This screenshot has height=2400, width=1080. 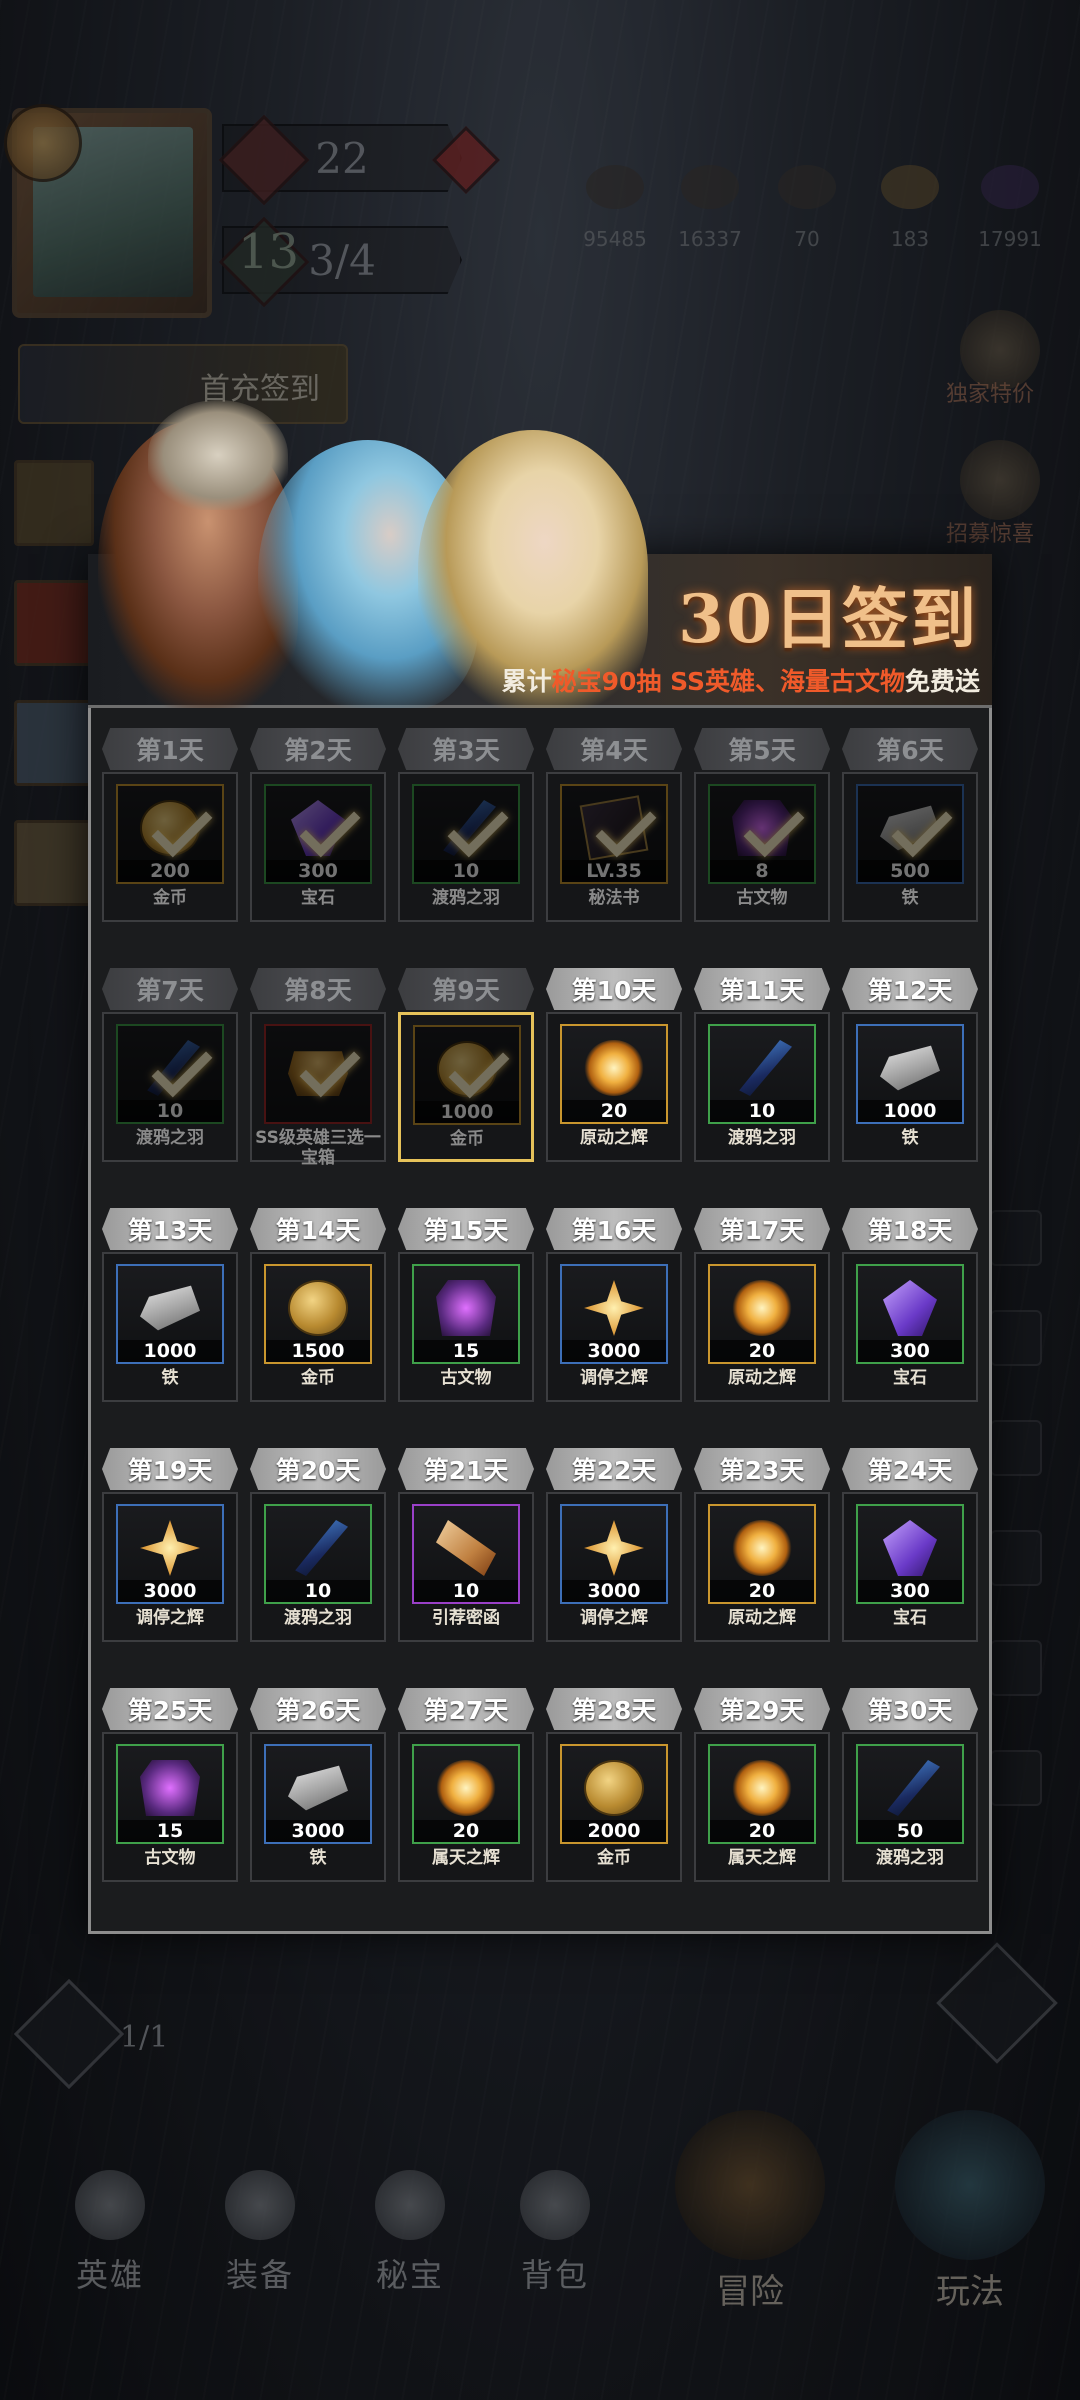 I want to click on day-cell: 第11天 10 渡鸦之羽, so click(x=762, y=1075).